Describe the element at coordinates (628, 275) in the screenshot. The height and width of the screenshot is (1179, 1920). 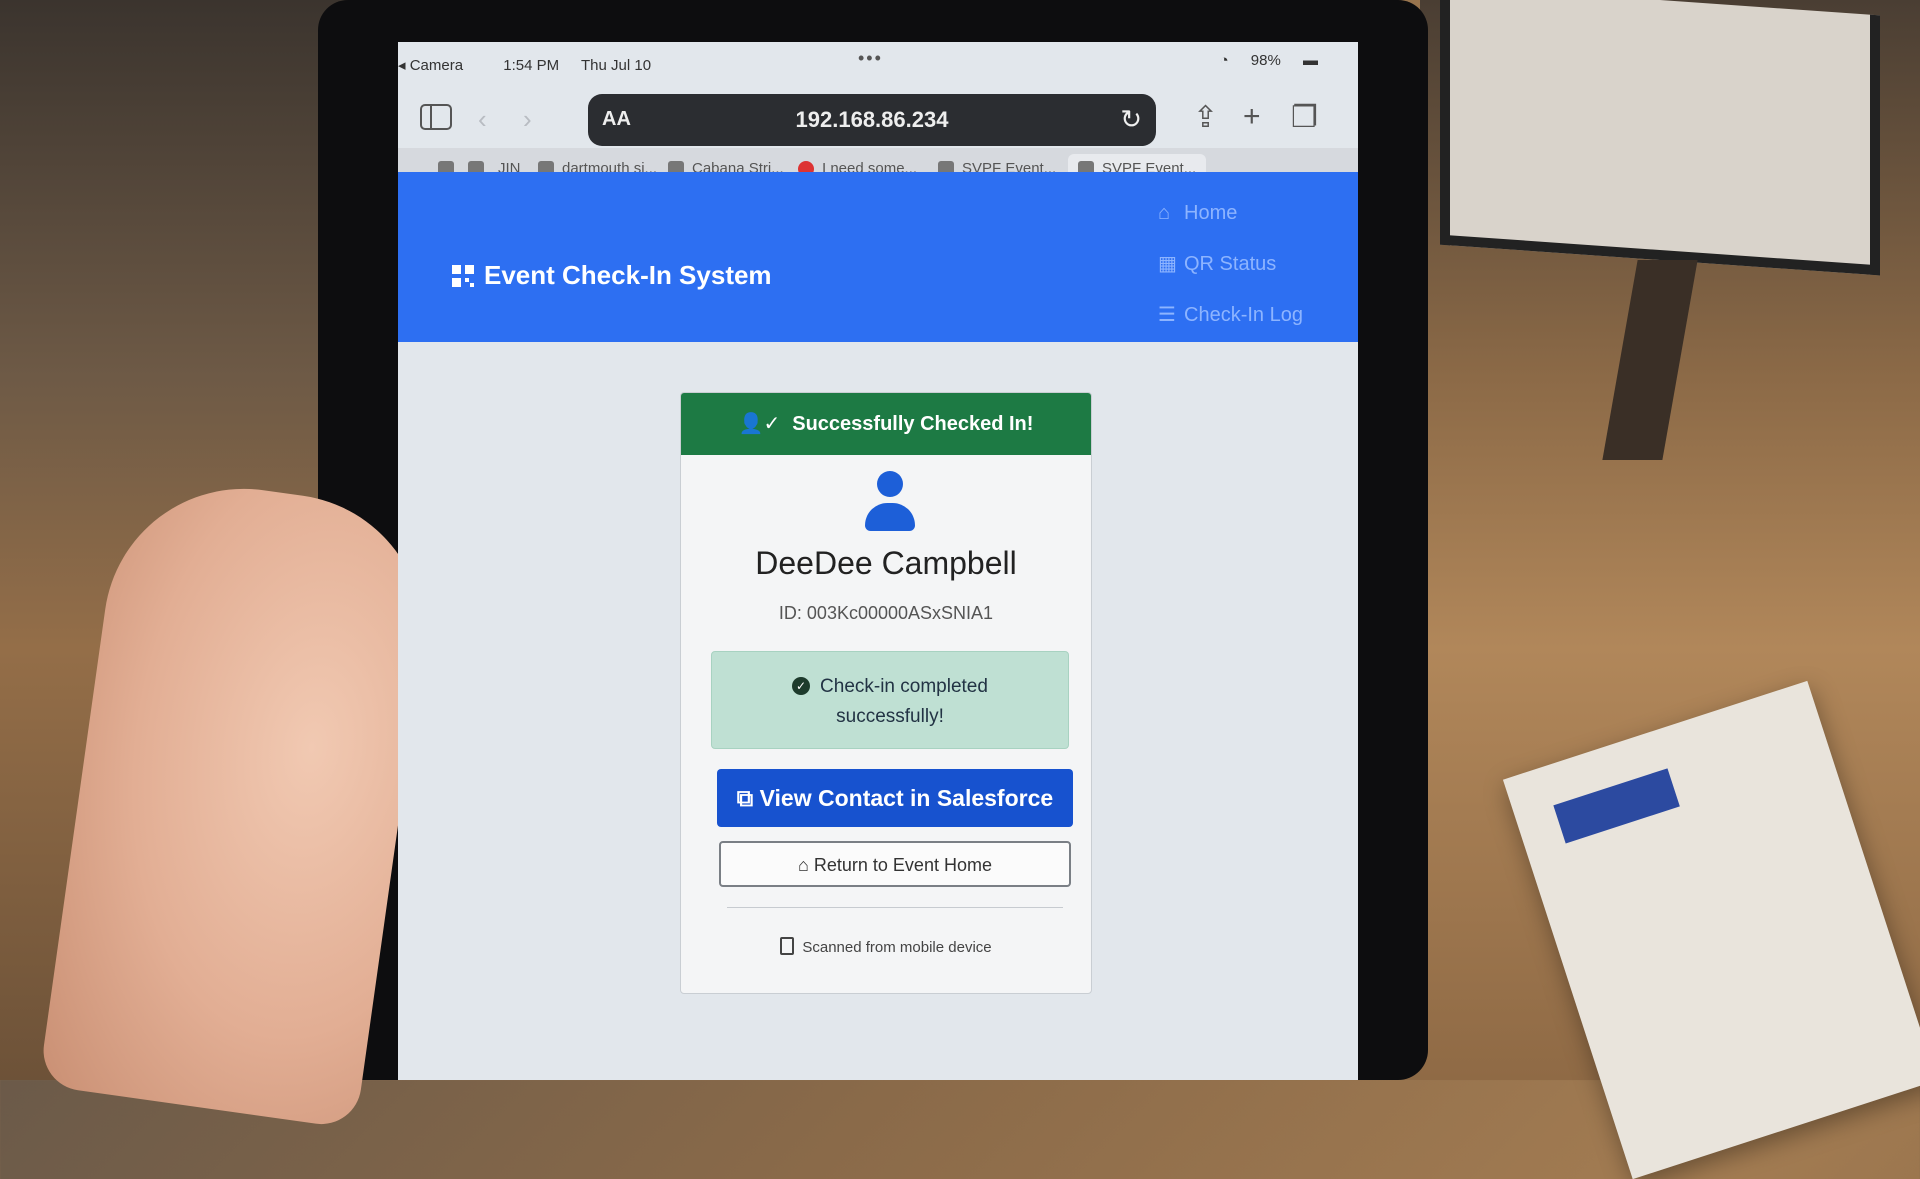
I see `brand-title: Event Check-In System` at that location.